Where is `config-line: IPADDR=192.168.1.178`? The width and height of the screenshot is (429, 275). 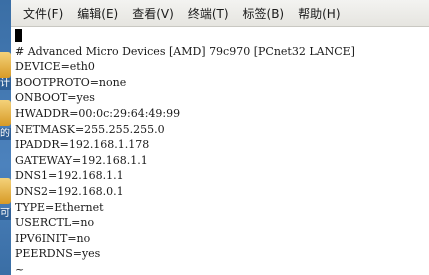
config-line: IPADDR=192.168.1.178 is located at coordinates (82, 145).